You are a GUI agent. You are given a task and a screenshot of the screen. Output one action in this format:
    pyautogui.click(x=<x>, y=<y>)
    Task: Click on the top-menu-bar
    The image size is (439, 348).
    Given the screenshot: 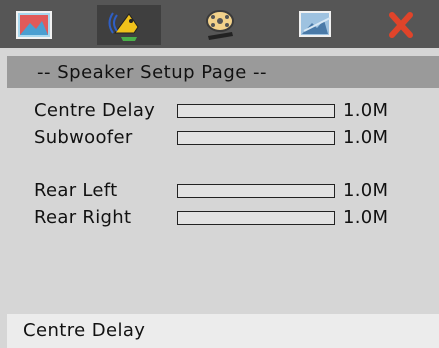 What is the action you would take?
    pyautogui.click(x=219, y=24)
    